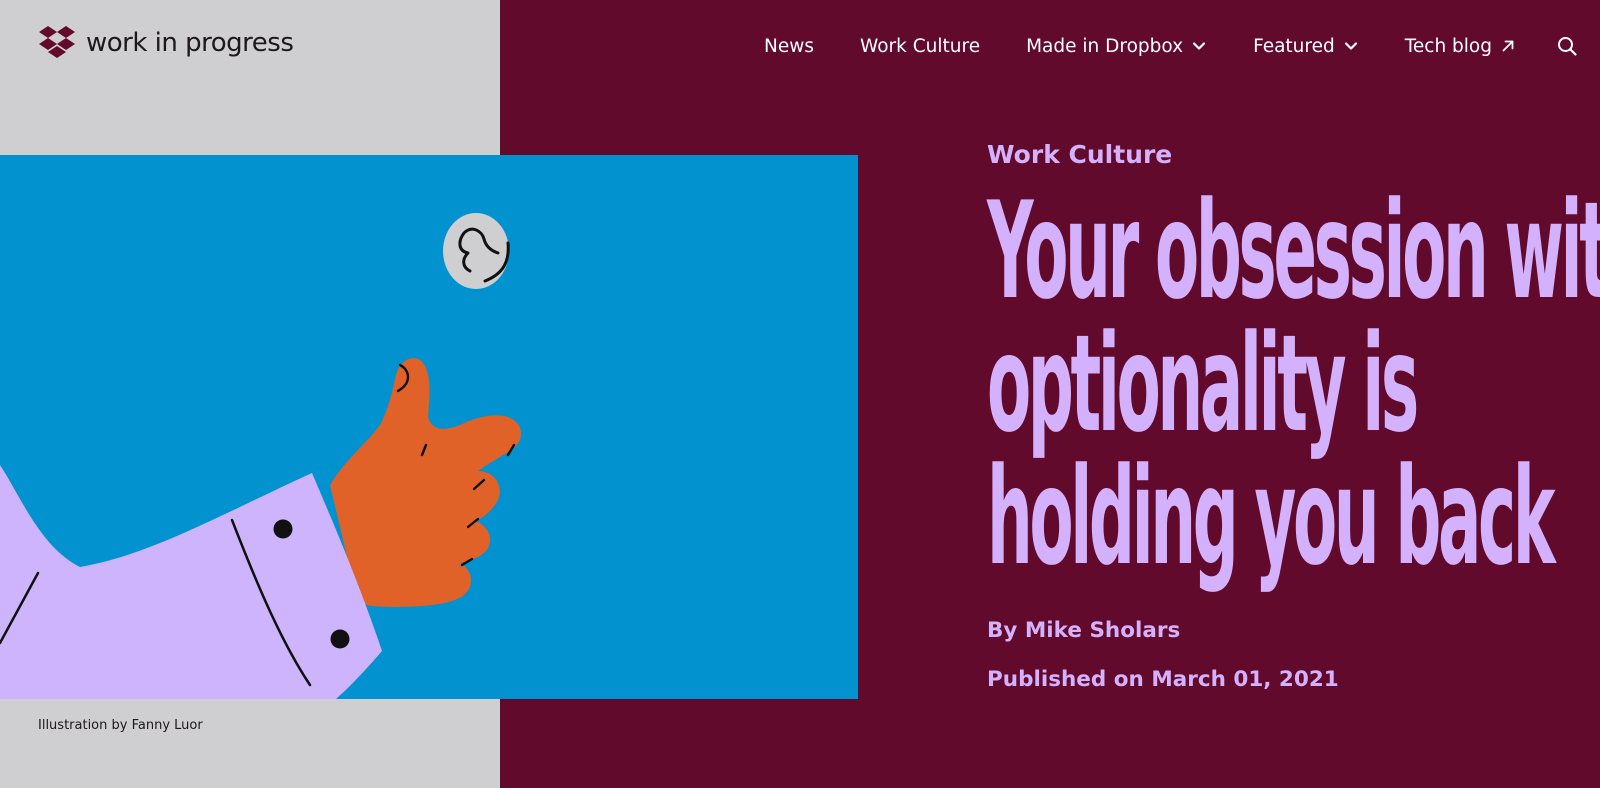 The width and height of the screenshot is (1600, 788). I want to click on hand-illustration, so click(426, 482).